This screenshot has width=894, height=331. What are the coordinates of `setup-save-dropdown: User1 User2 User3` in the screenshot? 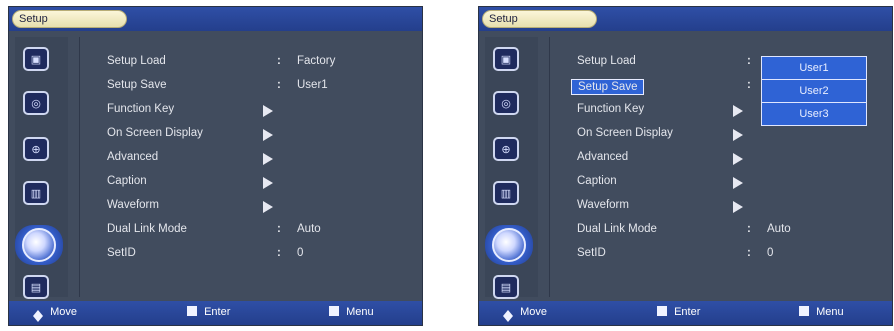 It's located at (814, 91).